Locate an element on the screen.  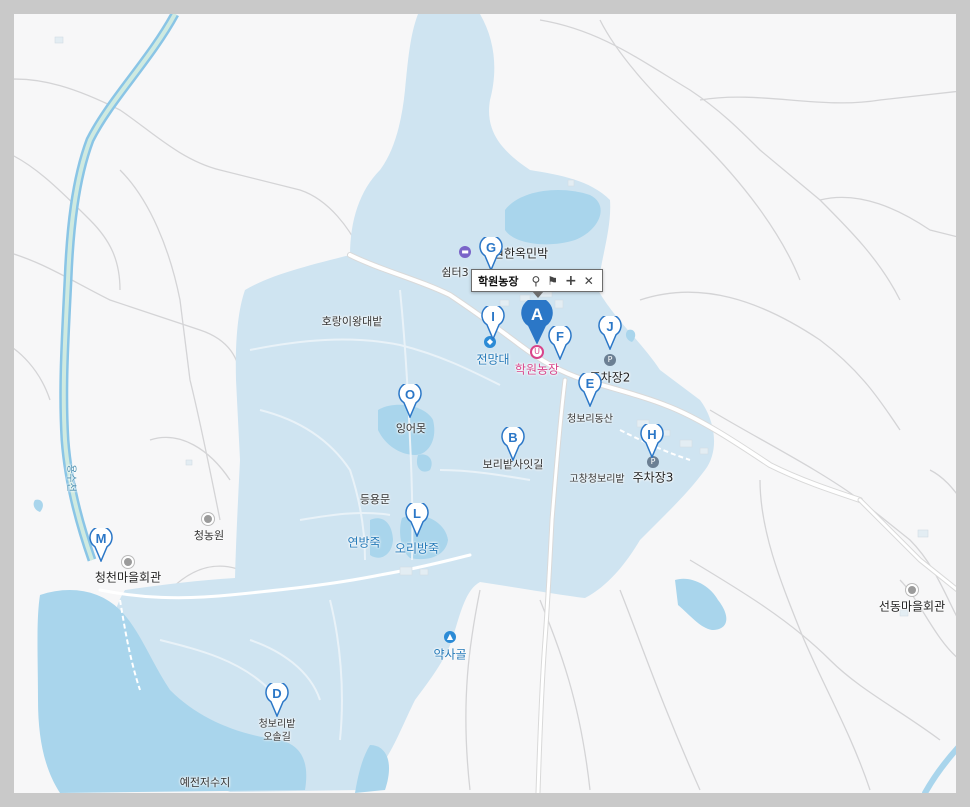
map-marker-letter: L is located at coordinates (417, 513).